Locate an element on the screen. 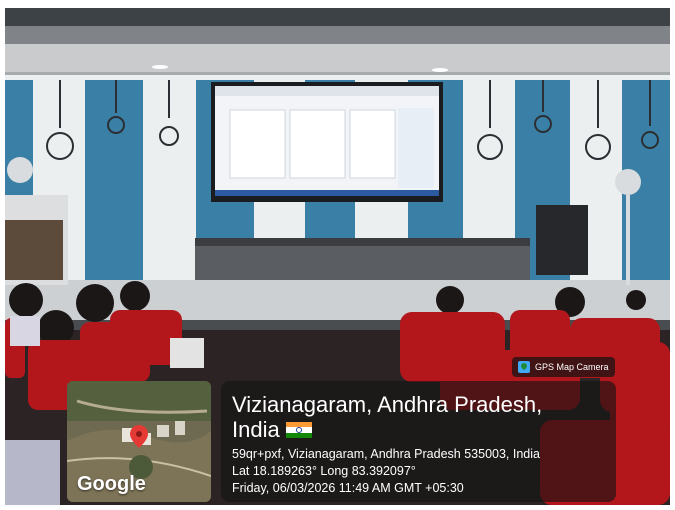 The height and width of the screenshot is (510, 675). map-thumbnail: Google is located at coordinates (139, 441).